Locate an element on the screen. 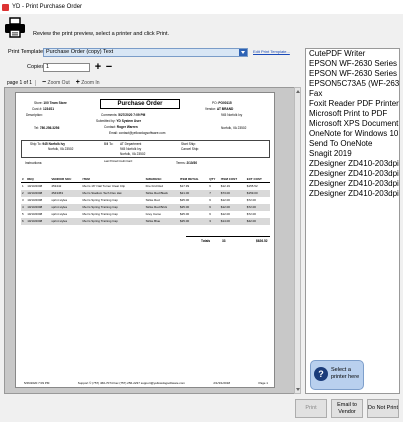  print-button: Print is located at coordinates (311, 408).